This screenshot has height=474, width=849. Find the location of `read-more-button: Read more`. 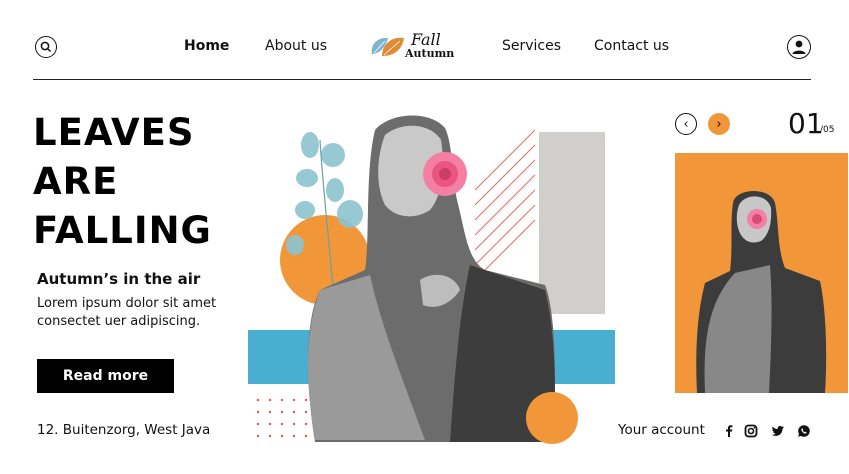

read-more-button: Read more is located at coordinates (105, 376).